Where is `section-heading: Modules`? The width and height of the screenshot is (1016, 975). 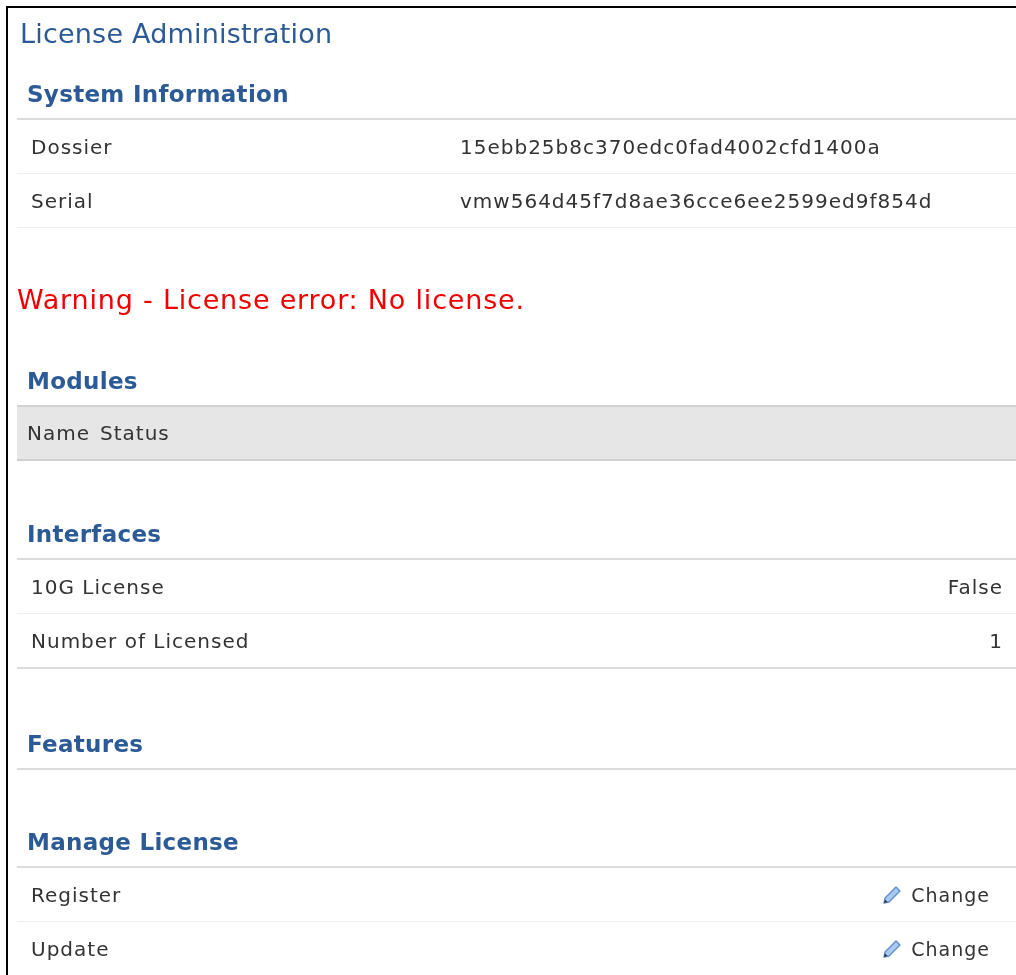 section-heading: Modules is located at coordinates (82, 381).